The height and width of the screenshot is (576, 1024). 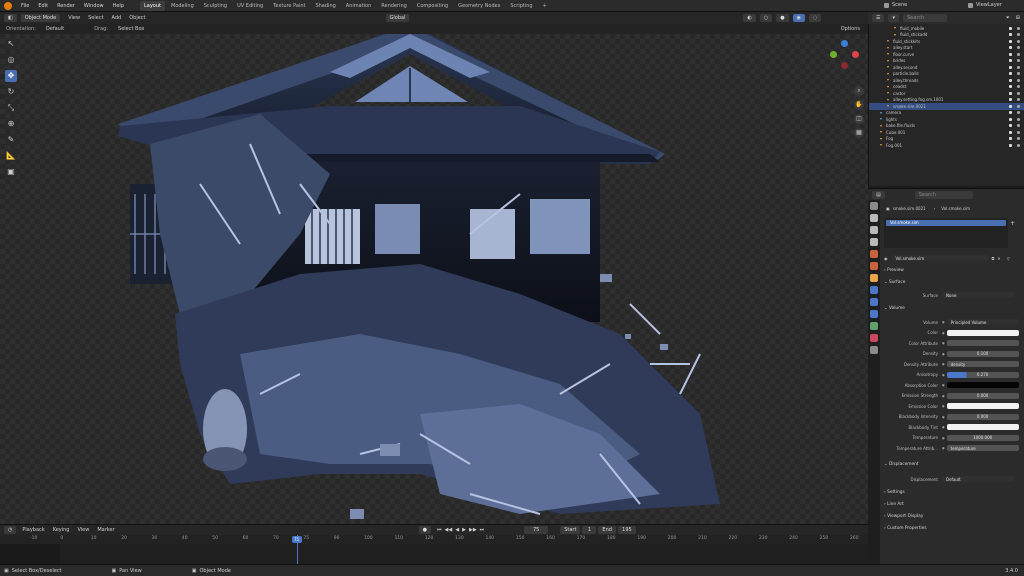 I want to click on add-workspace-icon: +, so click(x=545, y=6).